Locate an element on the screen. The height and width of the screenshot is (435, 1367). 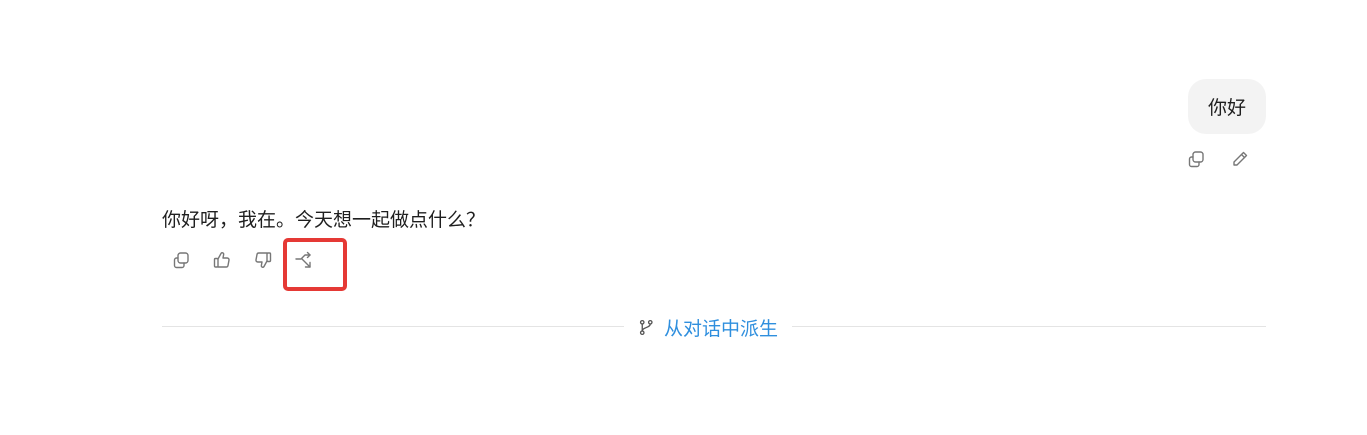
assistant-message-actions is located at coordinates (242, 260).